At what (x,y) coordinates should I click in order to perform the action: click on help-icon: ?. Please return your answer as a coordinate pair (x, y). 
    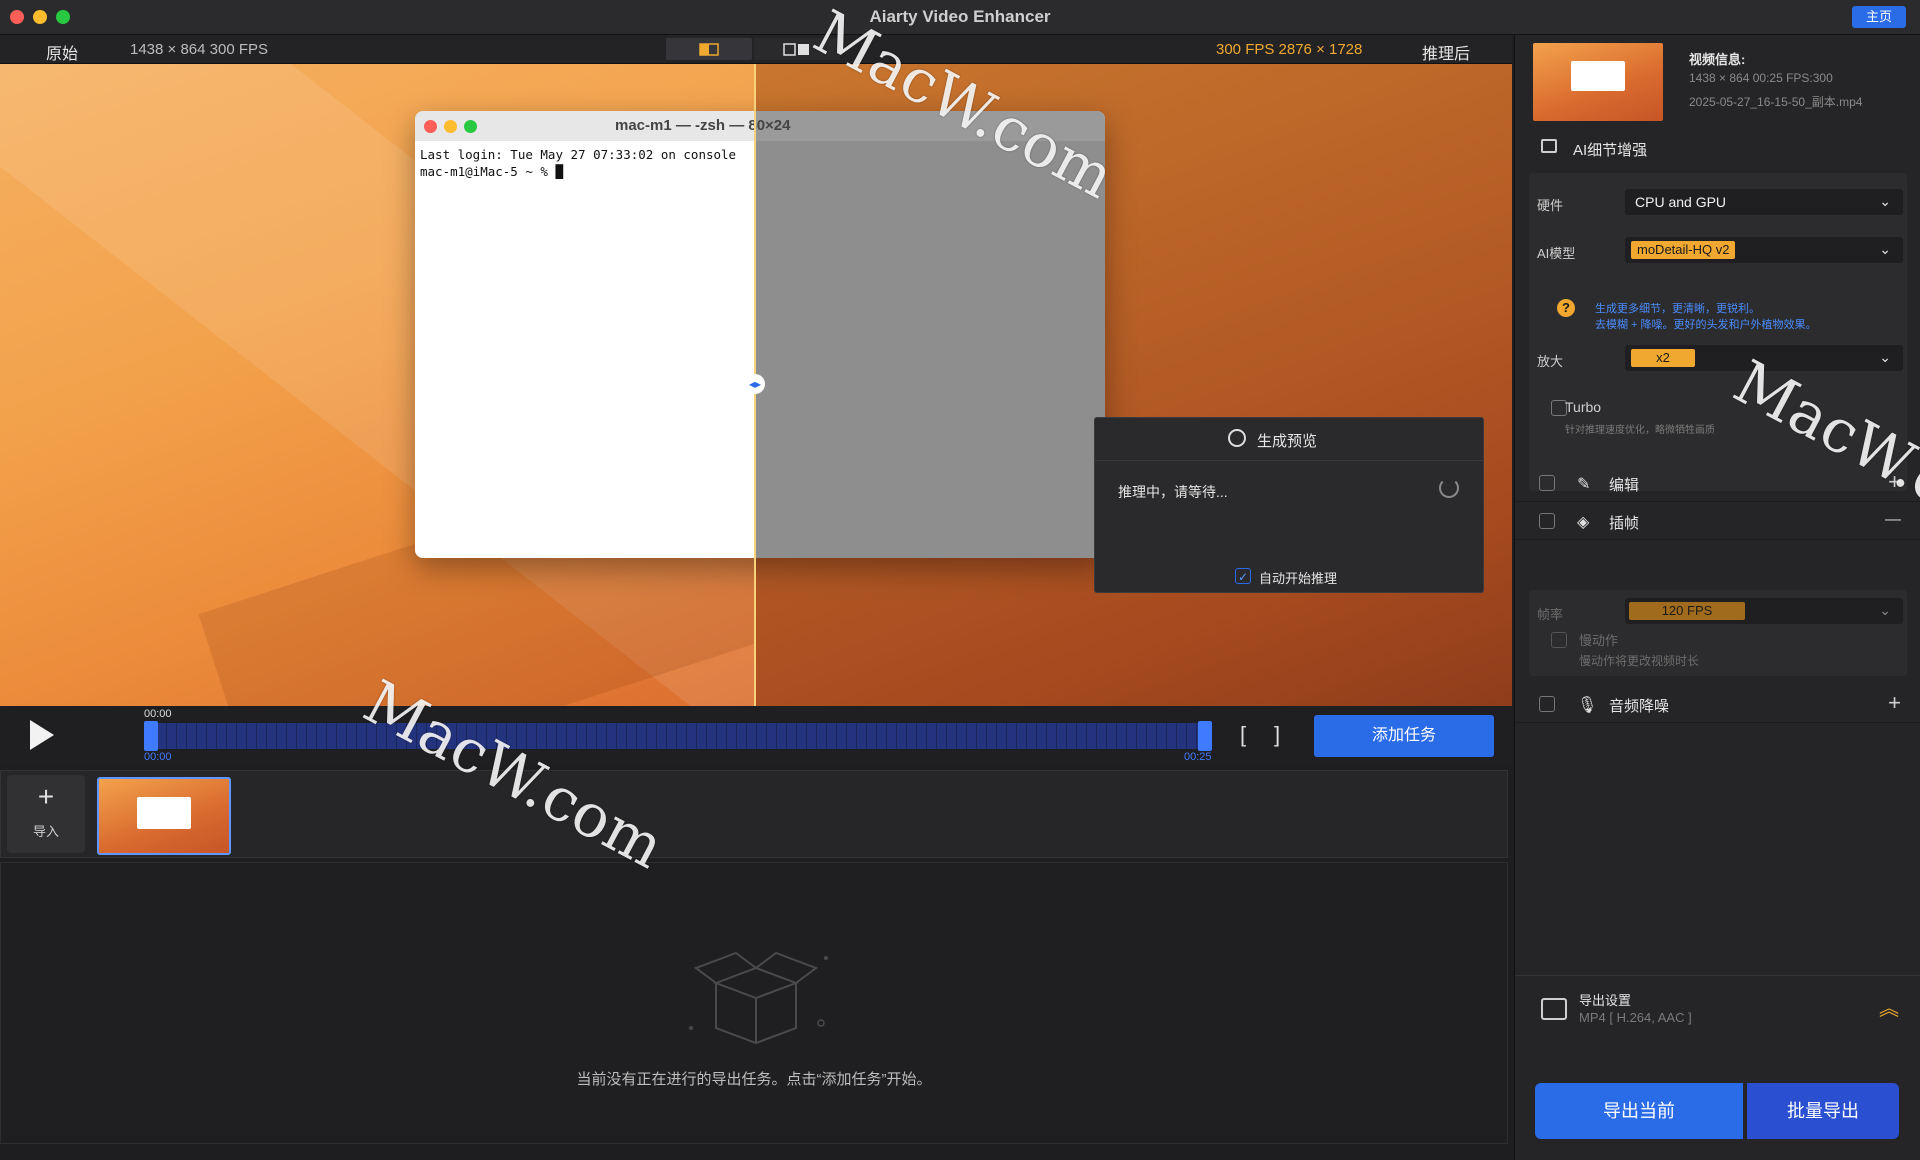
    Looking at the image, I should click on (1566, 308).